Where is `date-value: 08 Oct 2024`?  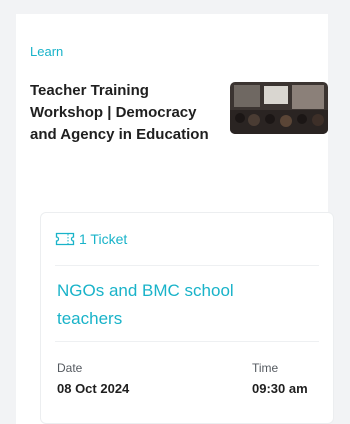
date-value: 08 Oct 2024 is located at coordinates (93, 388).